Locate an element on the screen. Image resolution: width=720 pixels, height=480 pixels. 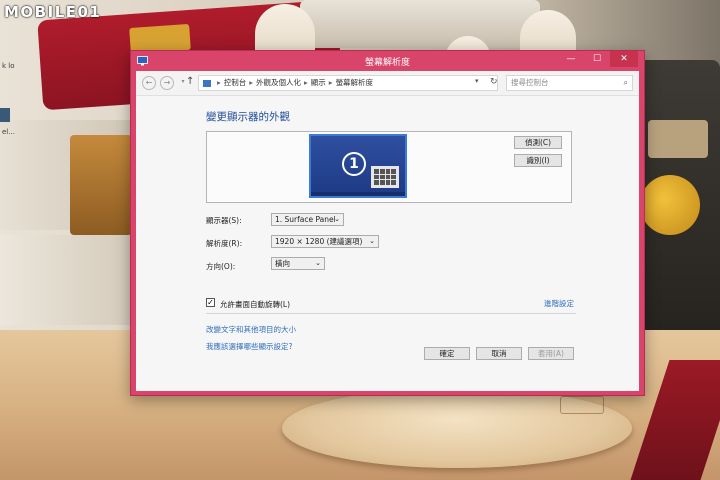
ok-button: 確定 is located at coordinates (447, 353).